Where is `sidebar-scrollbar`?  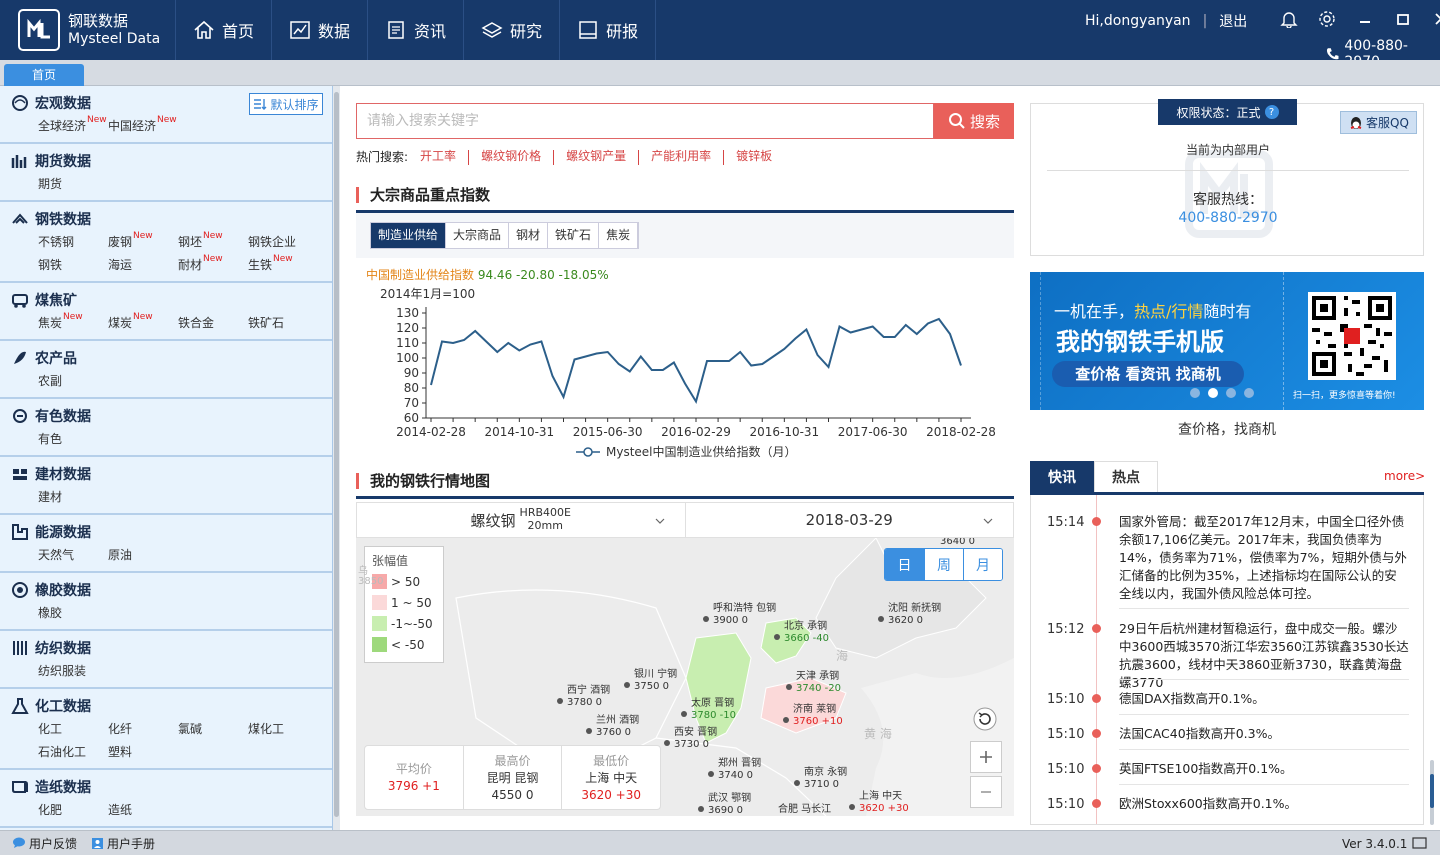 sidebar-scrollbar is located at coordinates (336, 458).